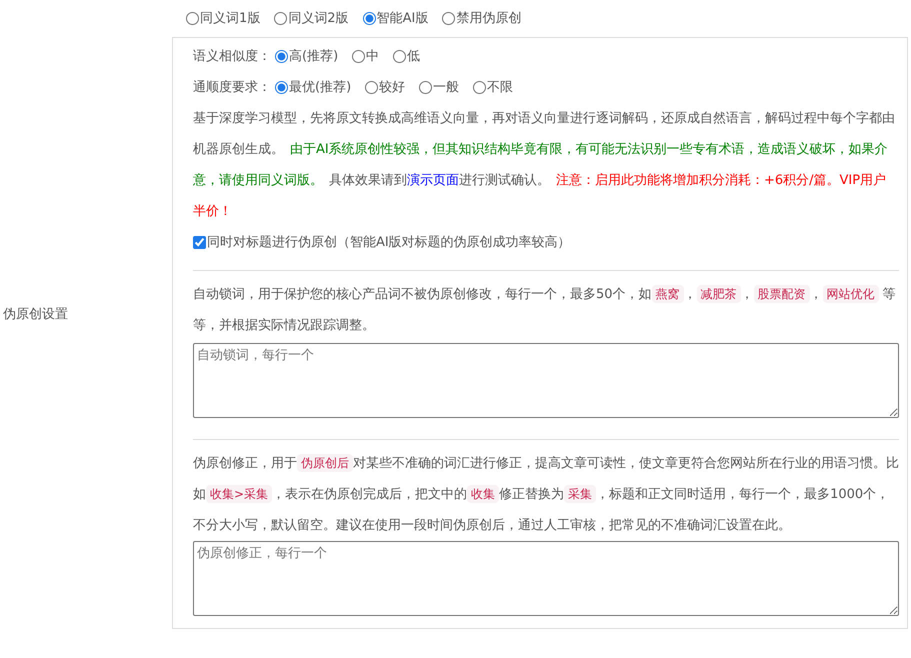 This screenshot has width=911, height=658. Describe the element at coordinates (373, 56) in the screenshot. I see `option-label: 中` at that location.